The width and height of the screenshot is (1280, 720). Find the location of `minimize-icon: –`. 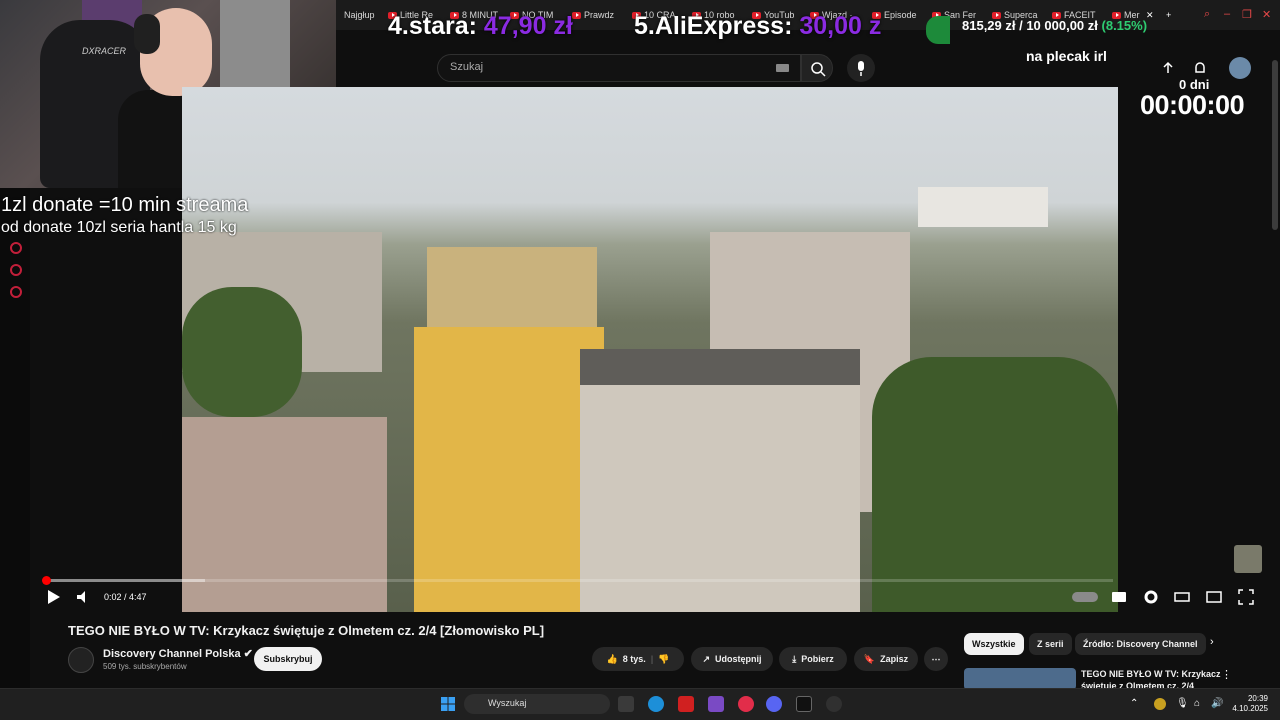

minimize-icon: – is located at coordinates (1227, 14).